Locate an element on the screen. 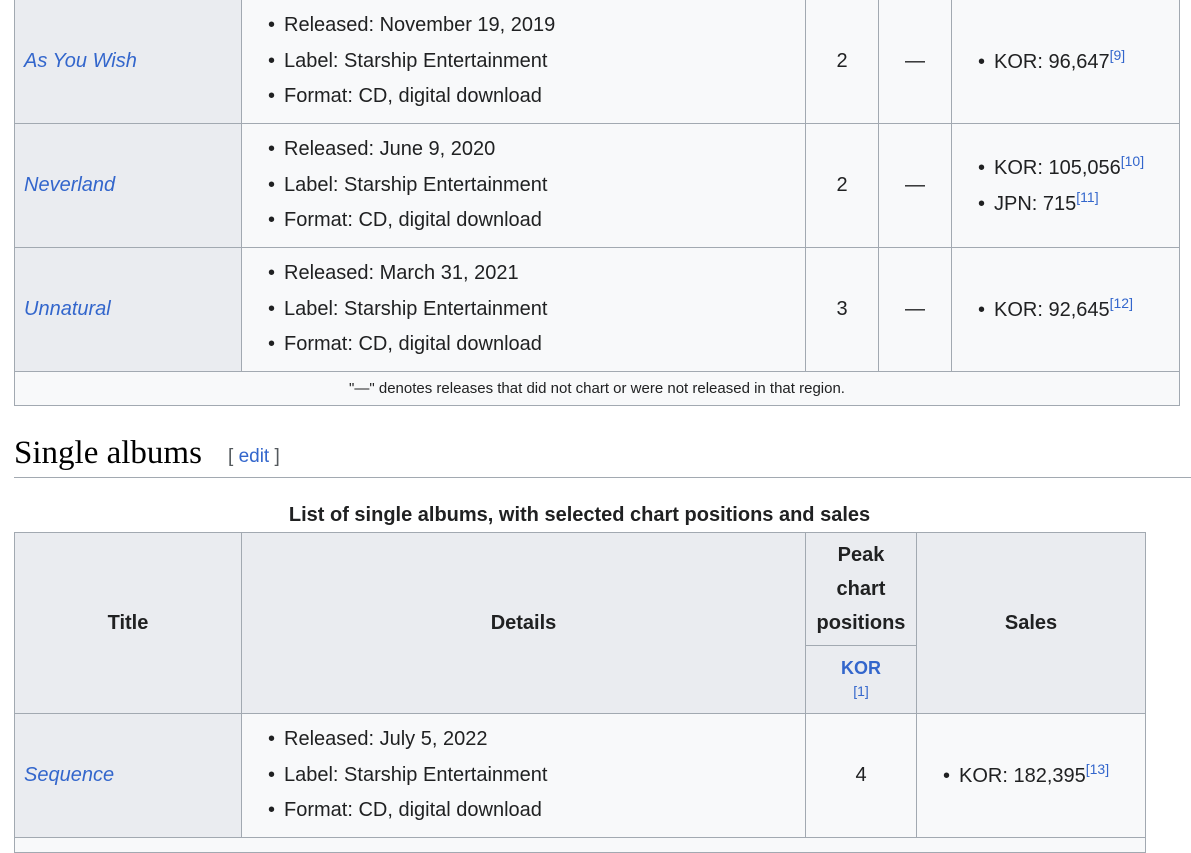  sales-value: KOR: 182,395 is located at coordinates (1022, 775).